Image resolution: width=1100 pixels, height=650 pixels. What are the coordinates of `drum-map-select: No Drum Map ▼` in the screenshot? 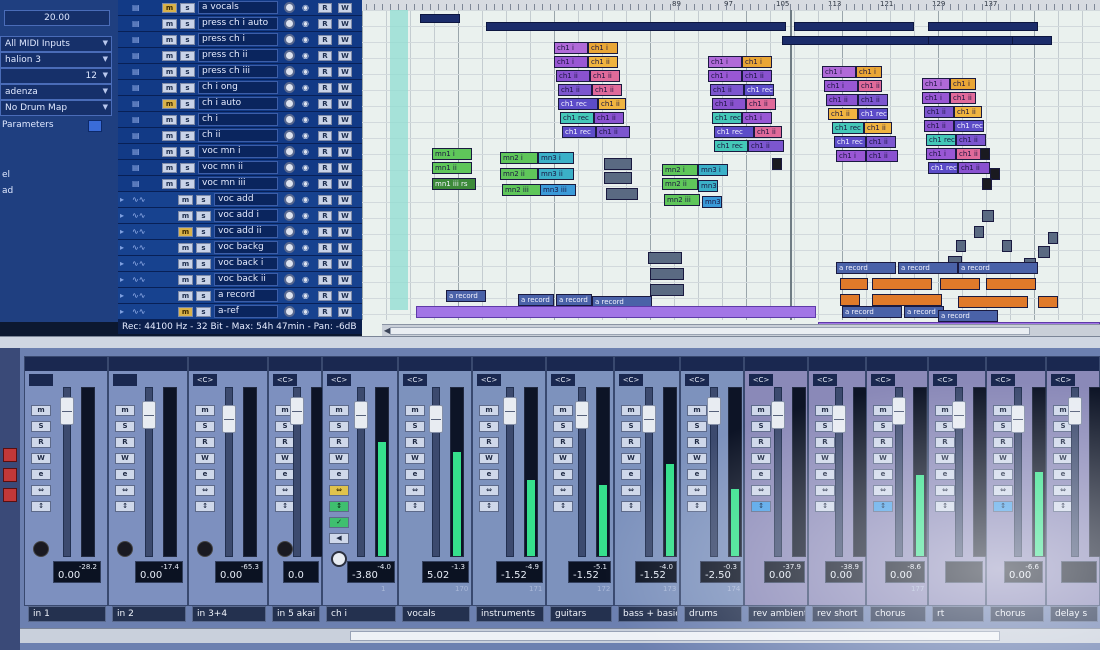 It's located at (56, 108).